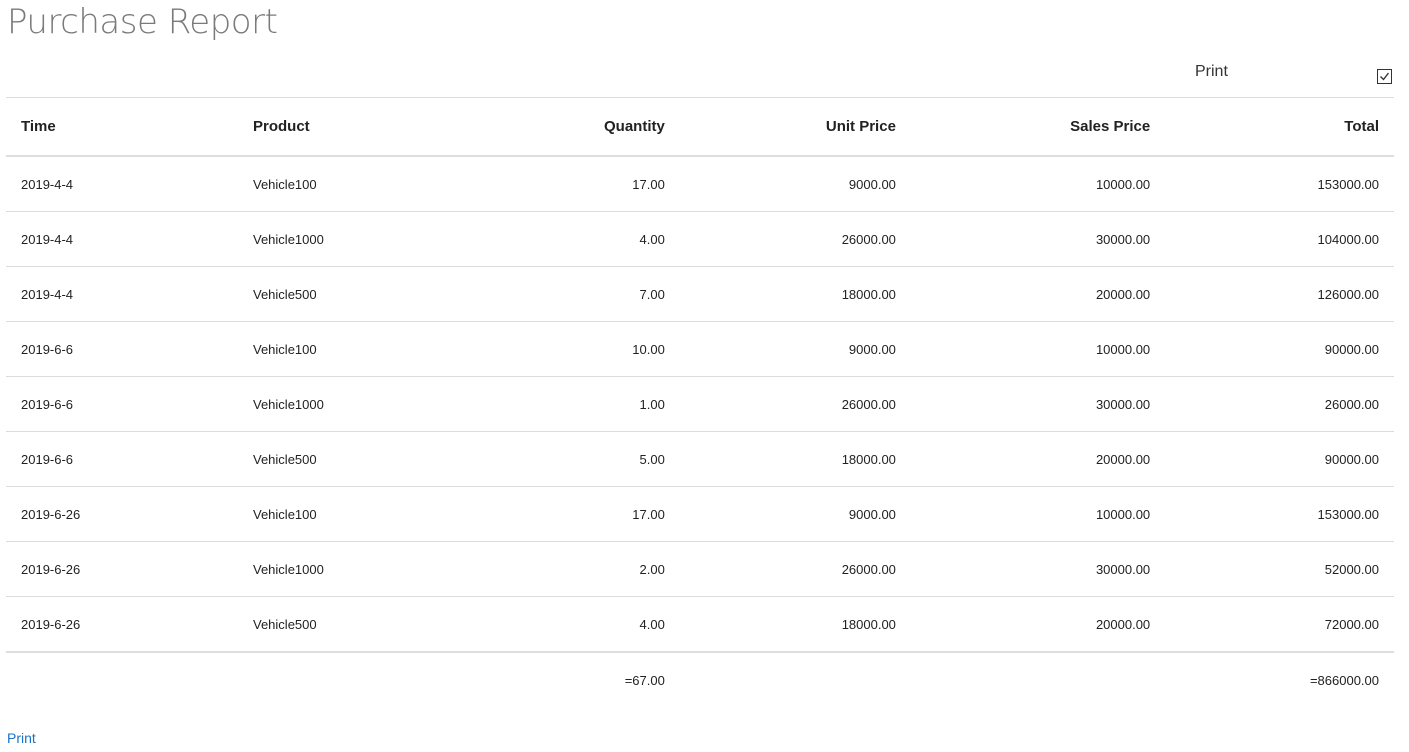 Image resolution: width=1409 pixels, height=752 pixels. What do you see at coordinates (122, 127) in the screenshot?
I see `header-time: Time` at bounding box center [122, 127].